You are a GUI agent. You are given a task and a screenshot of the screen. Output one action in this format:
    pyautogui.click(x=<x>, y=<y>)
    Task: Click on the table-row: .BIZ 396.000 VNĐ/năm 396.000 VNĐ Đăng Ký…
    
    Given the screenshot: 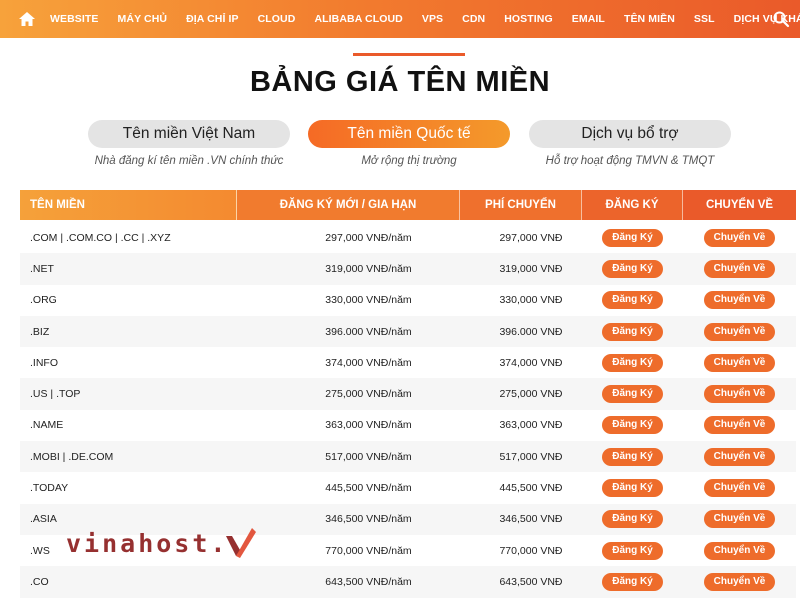 What is the action you would take?
    pyautogui.click(x=408, y=331)
    